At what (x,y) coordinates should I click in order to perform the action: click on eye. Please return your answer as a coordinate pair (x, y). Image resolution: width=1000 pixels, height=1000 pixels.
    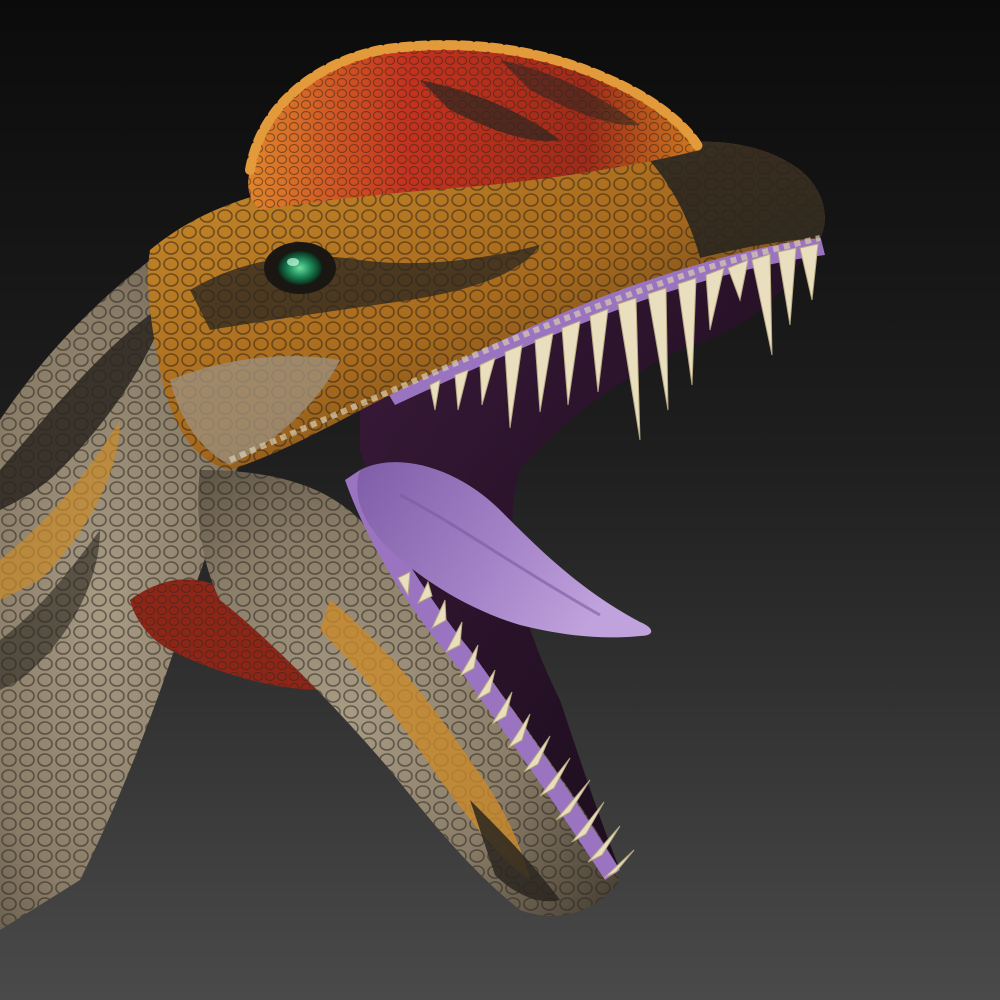
    Looking at the image, I should click on (300, 268).